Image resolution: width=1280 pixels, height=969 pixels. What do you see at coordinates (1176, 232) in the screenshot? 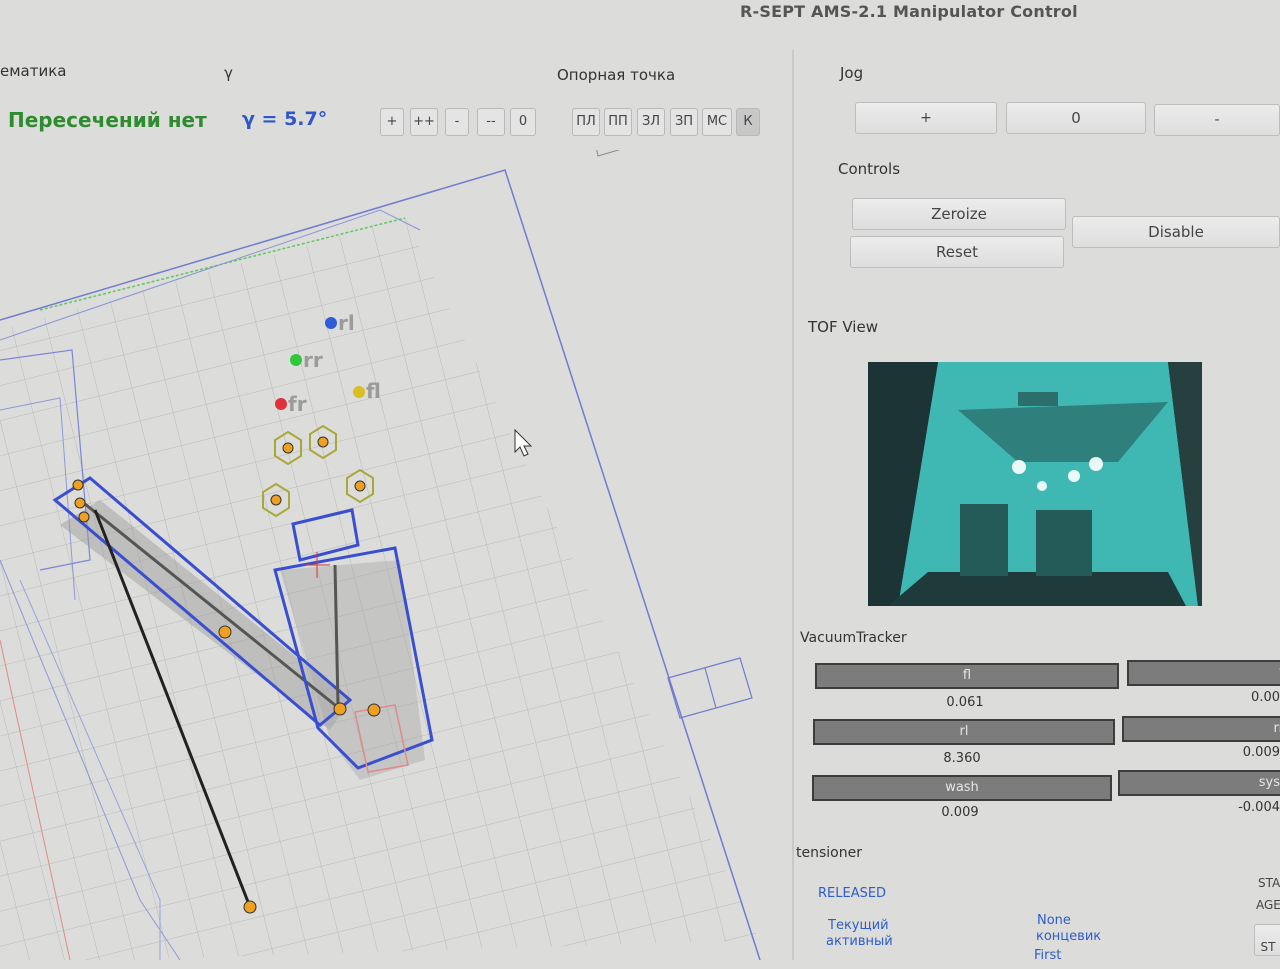
I see `disable-button: Disable` at bounding box center [1176, 232].